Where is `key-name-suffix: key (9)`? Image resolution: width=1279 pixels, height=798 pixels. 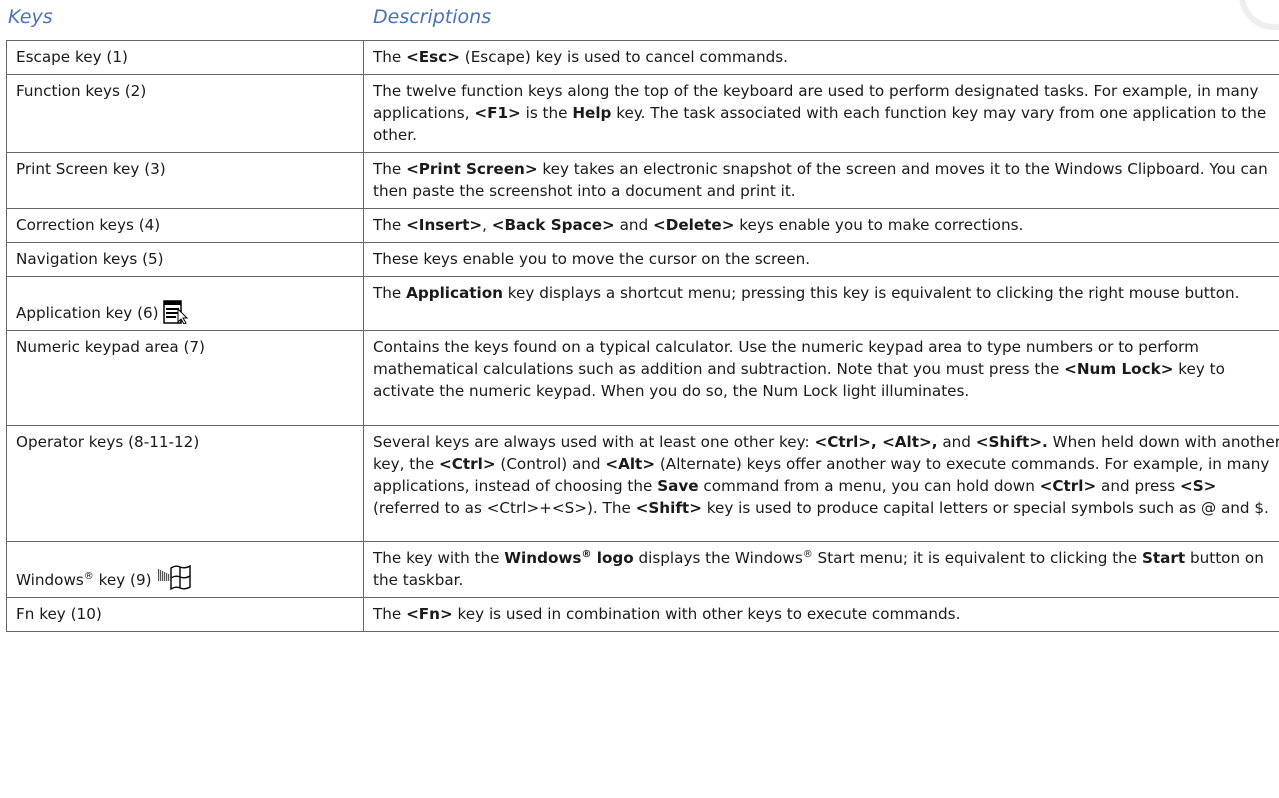
key-name-suffix: key (9) is located at coordinates (122, 580).